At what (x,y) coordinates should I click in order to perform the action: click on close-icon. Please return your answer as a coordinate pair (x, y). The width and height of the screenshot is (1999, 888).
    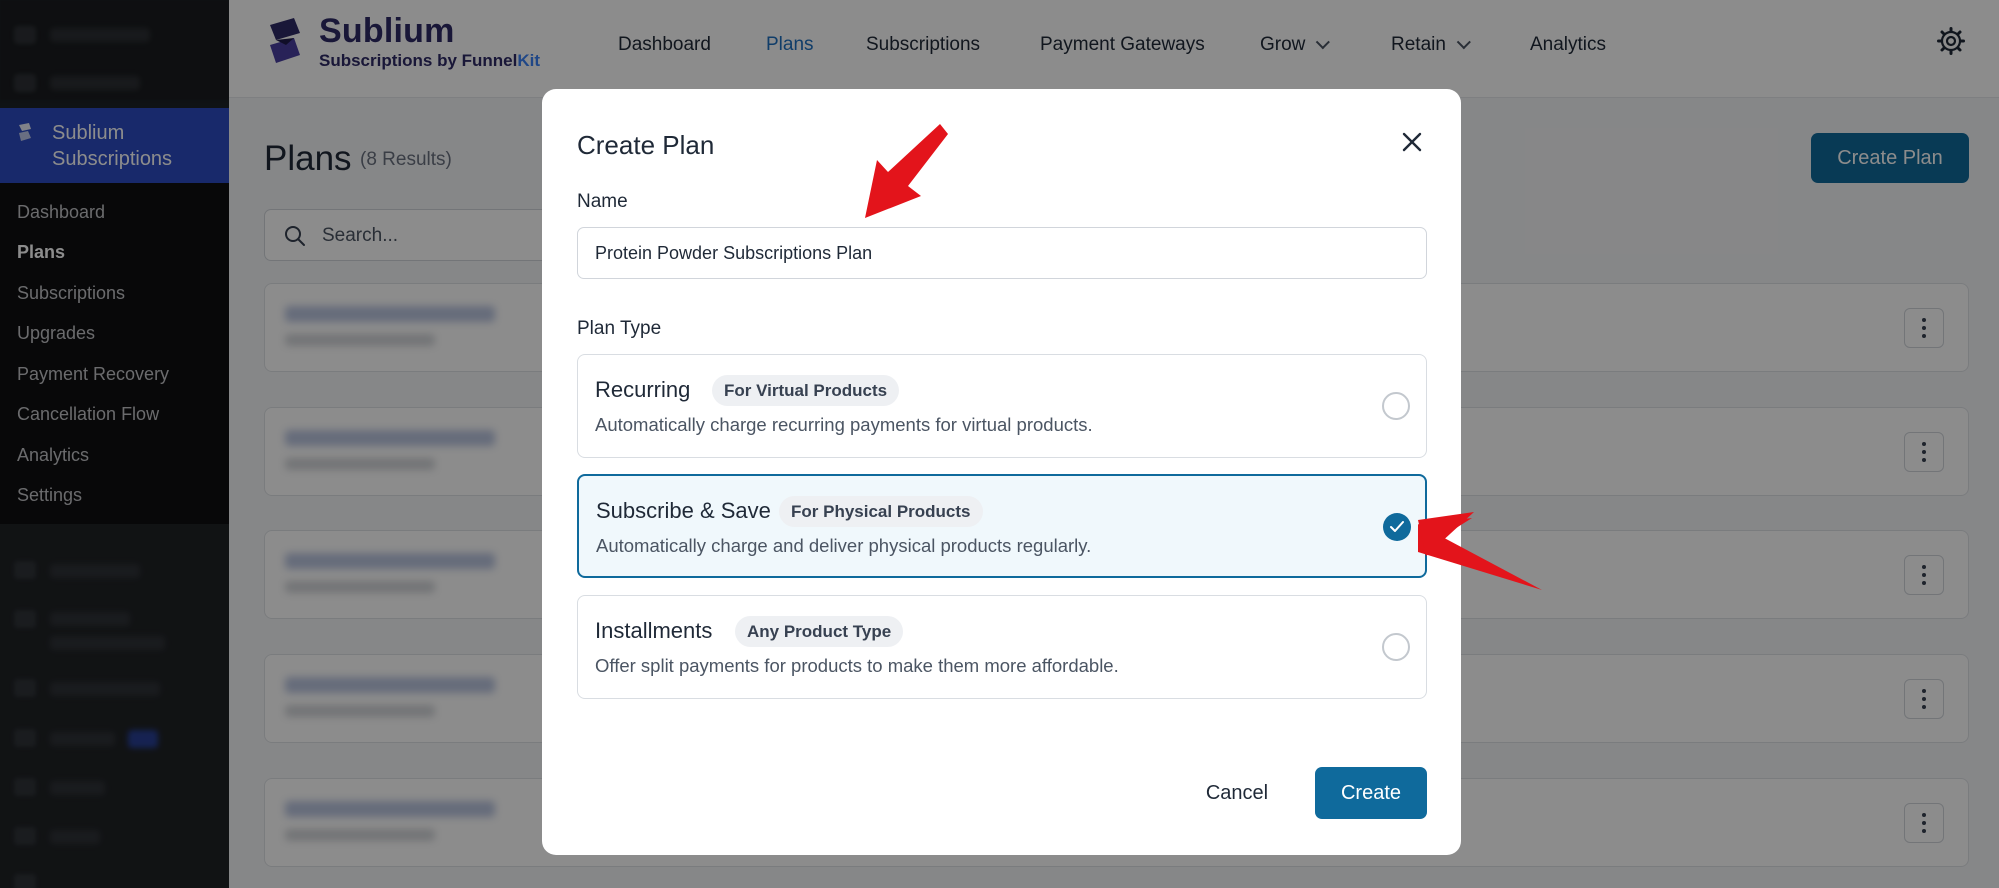
    Looking at the image, I should click on (1412, 142).